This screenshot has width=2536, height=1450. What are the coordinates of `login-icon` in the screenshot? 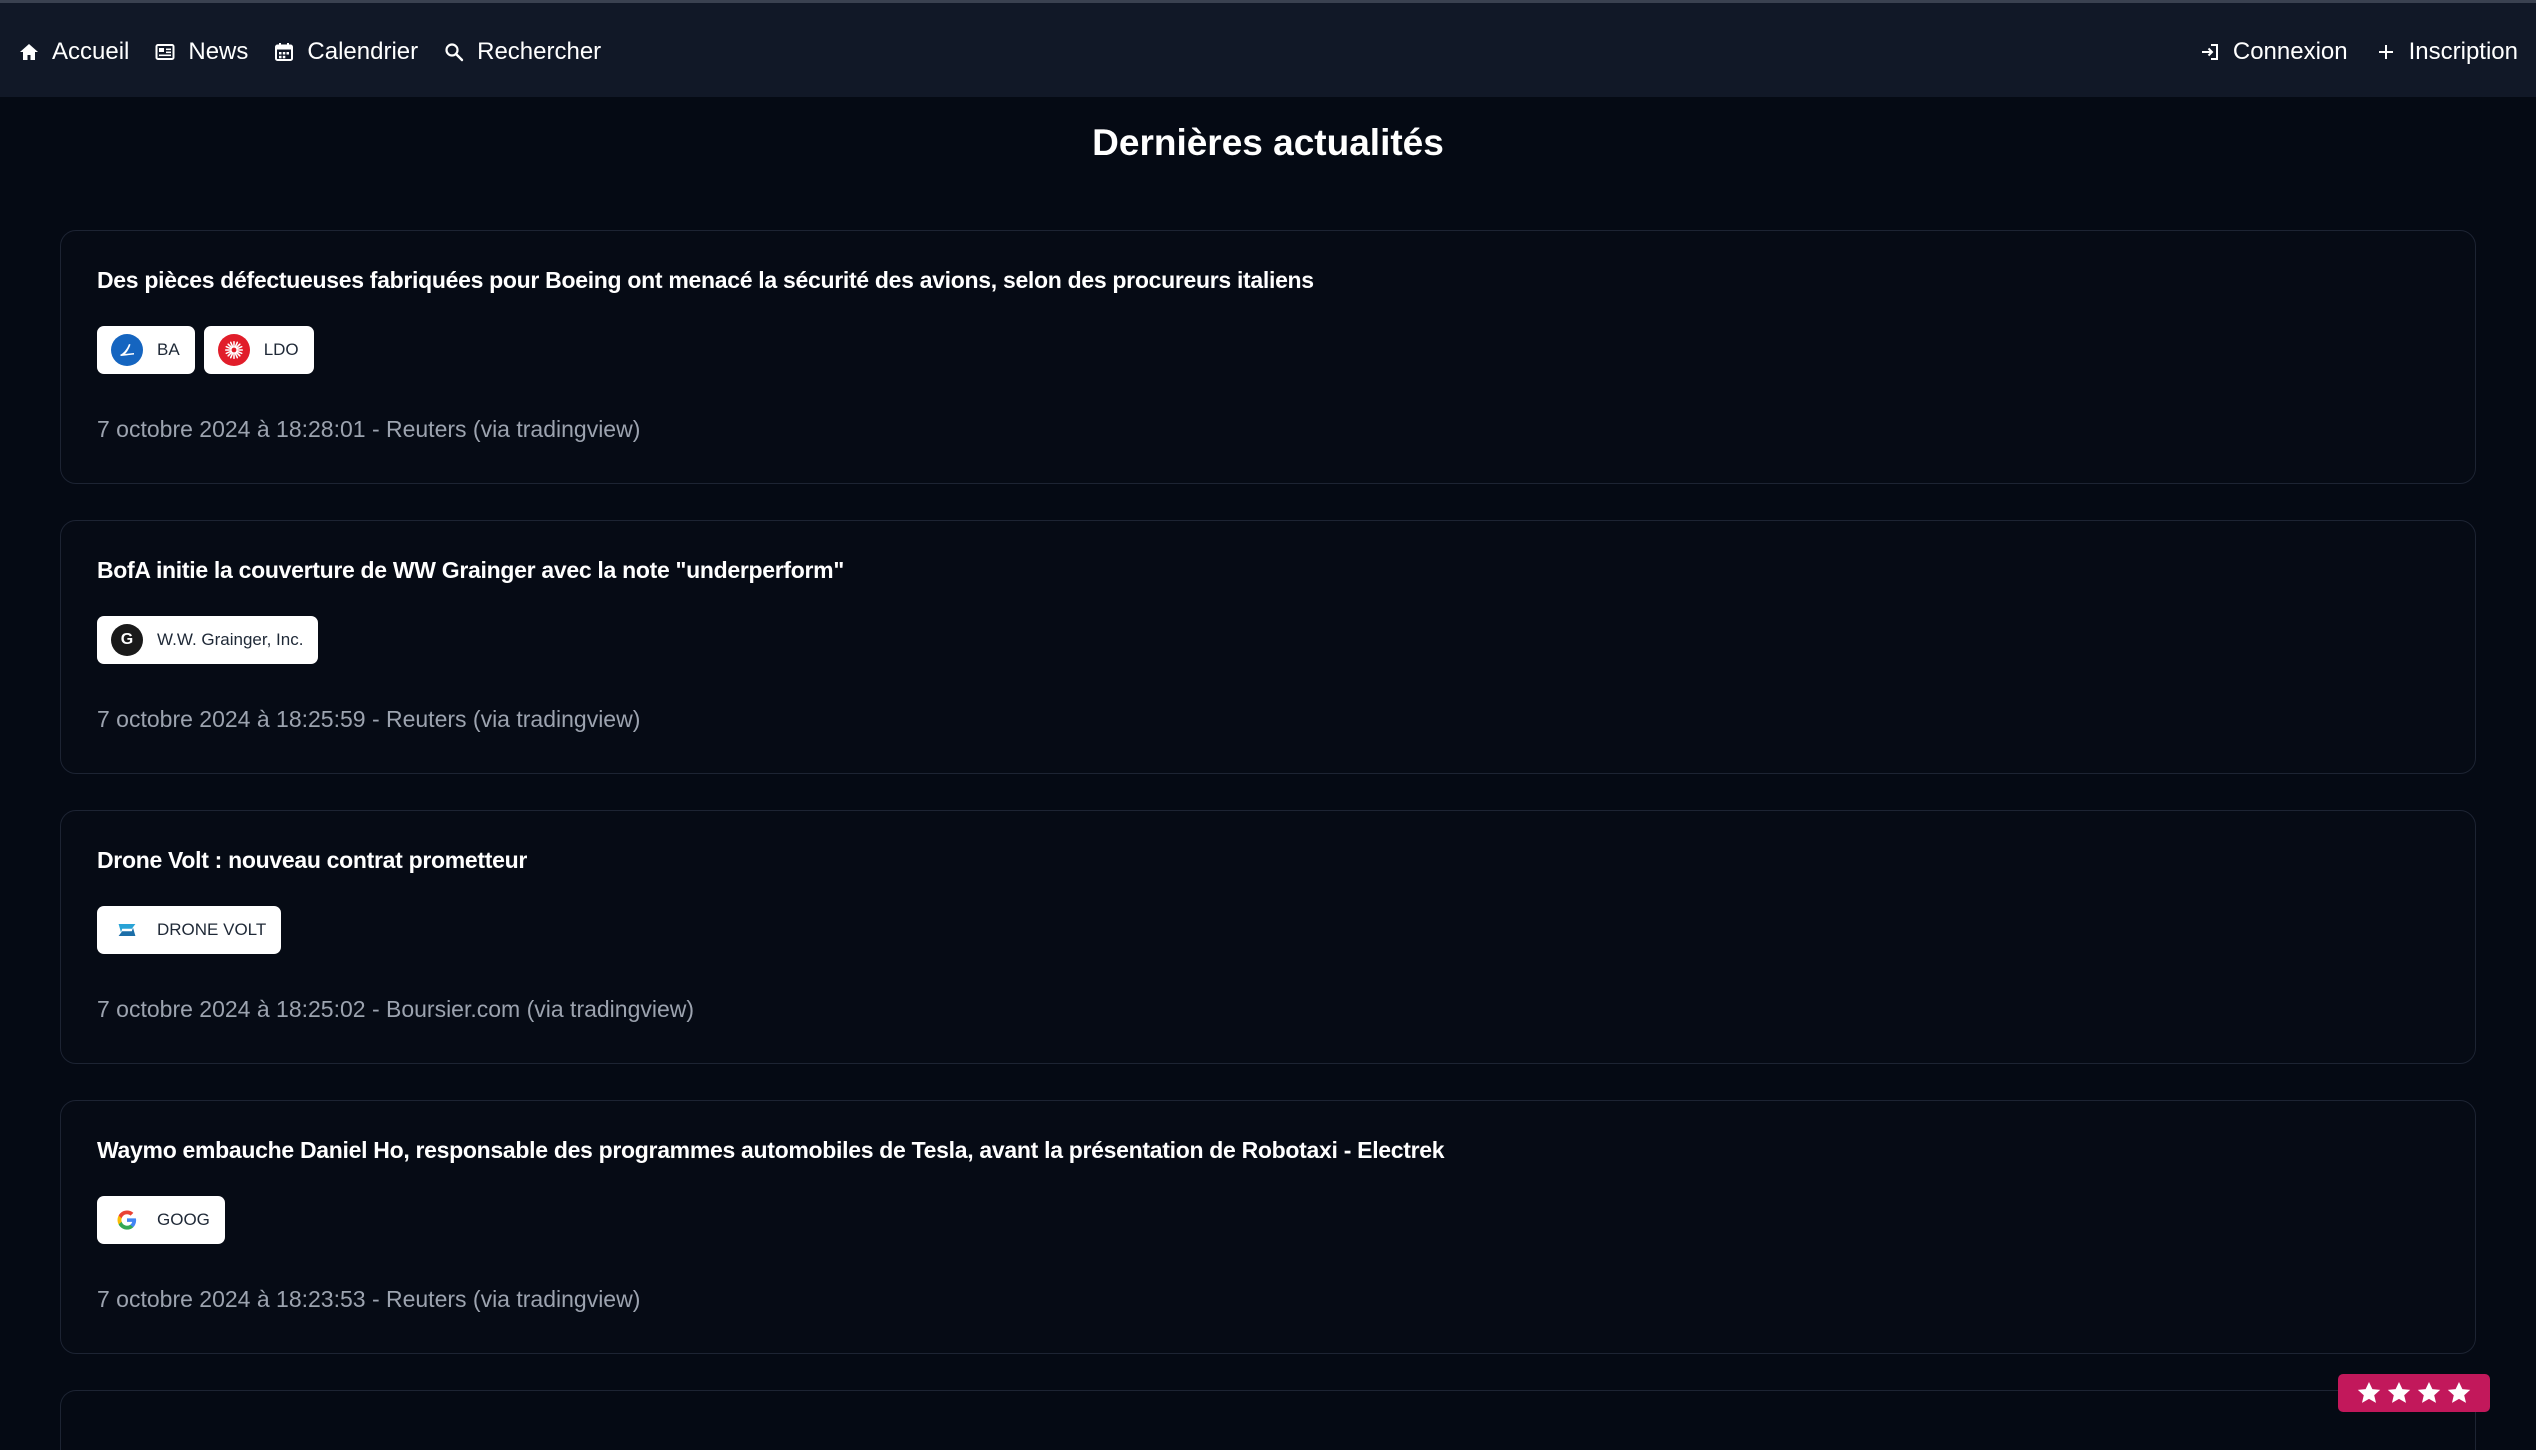 It's located at (2210, 52).